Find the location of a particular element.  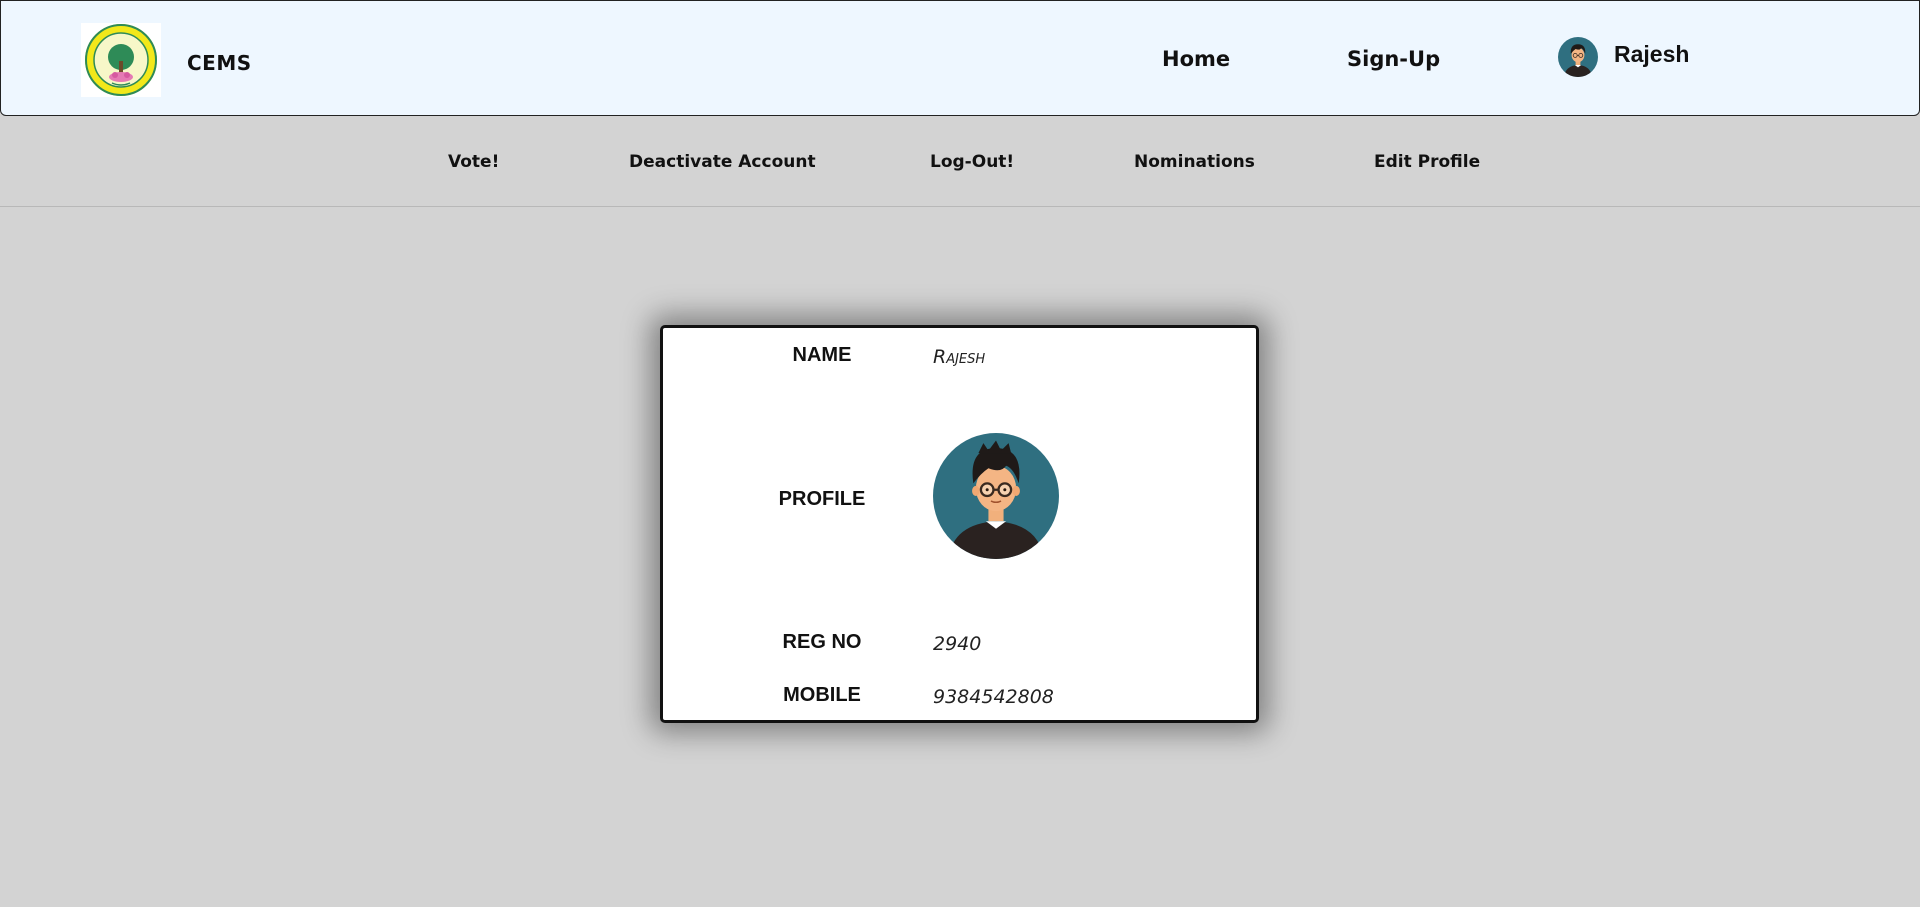

vote-link: Vote! is located at coordinates (473, 162).